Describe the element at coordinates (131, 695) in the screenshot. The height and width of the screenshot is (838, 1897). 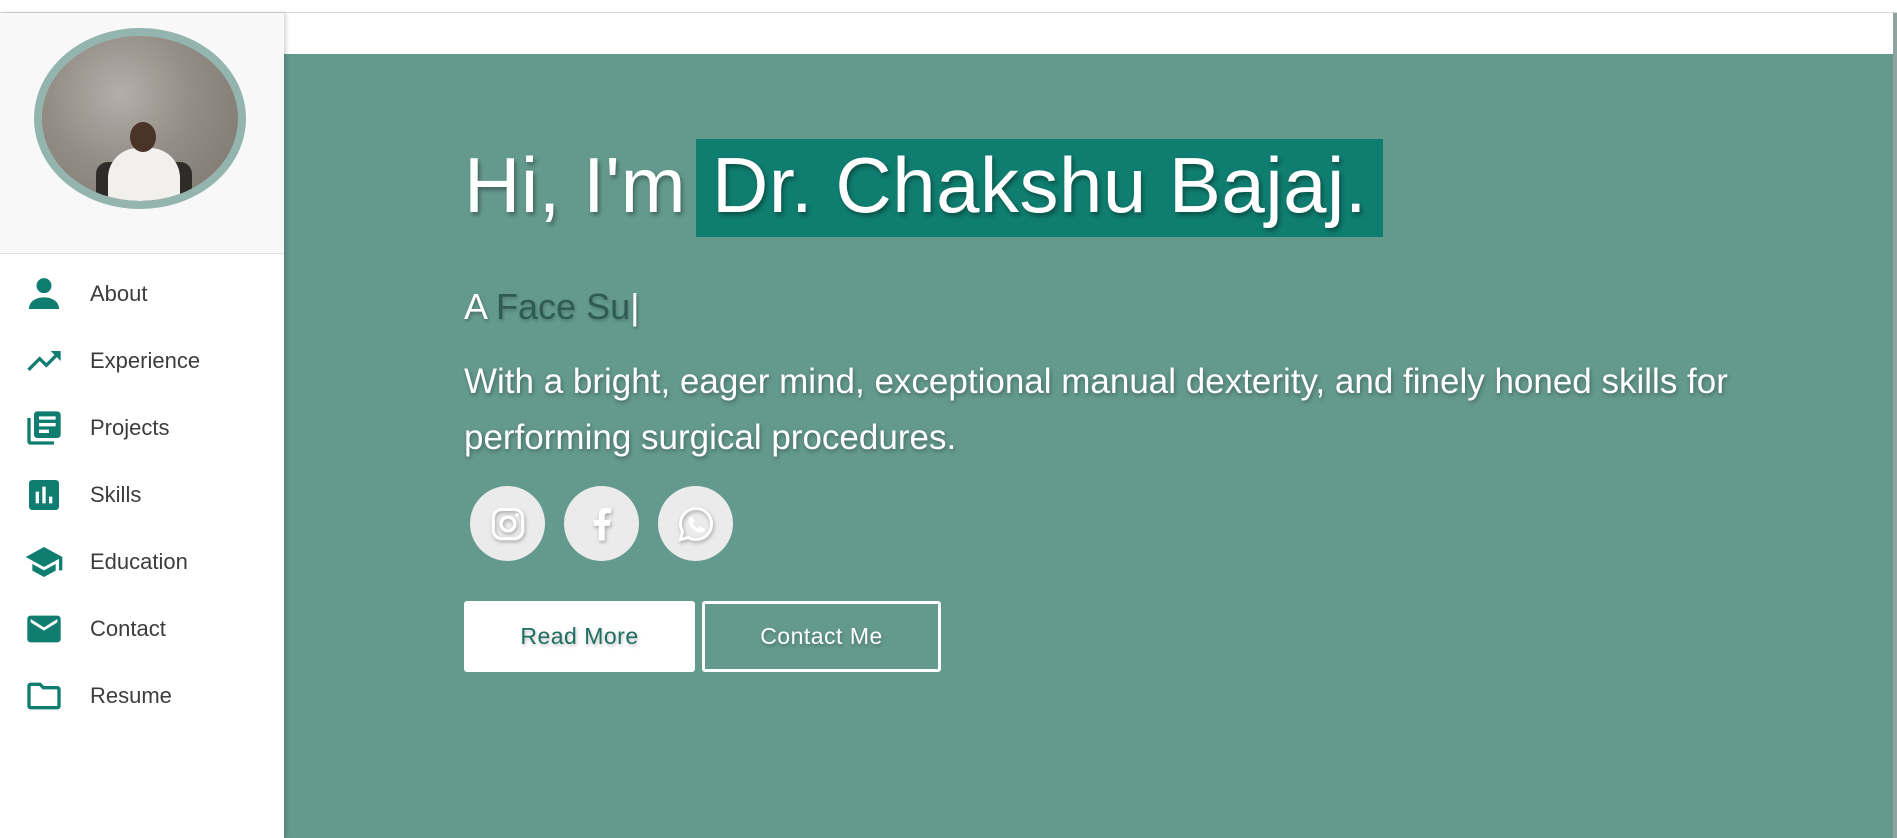
I see `sidebar-item-label: Resume` at that location.